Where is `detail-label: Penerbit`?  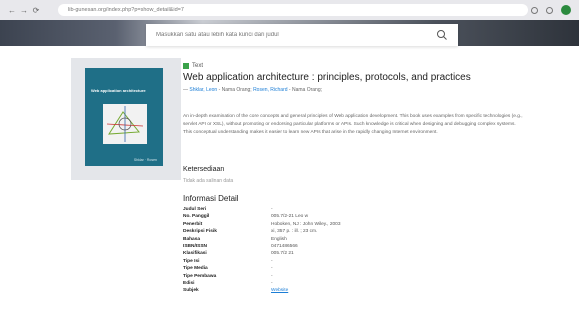
detail-label: Penerbit is located at coordinates (193, 224).